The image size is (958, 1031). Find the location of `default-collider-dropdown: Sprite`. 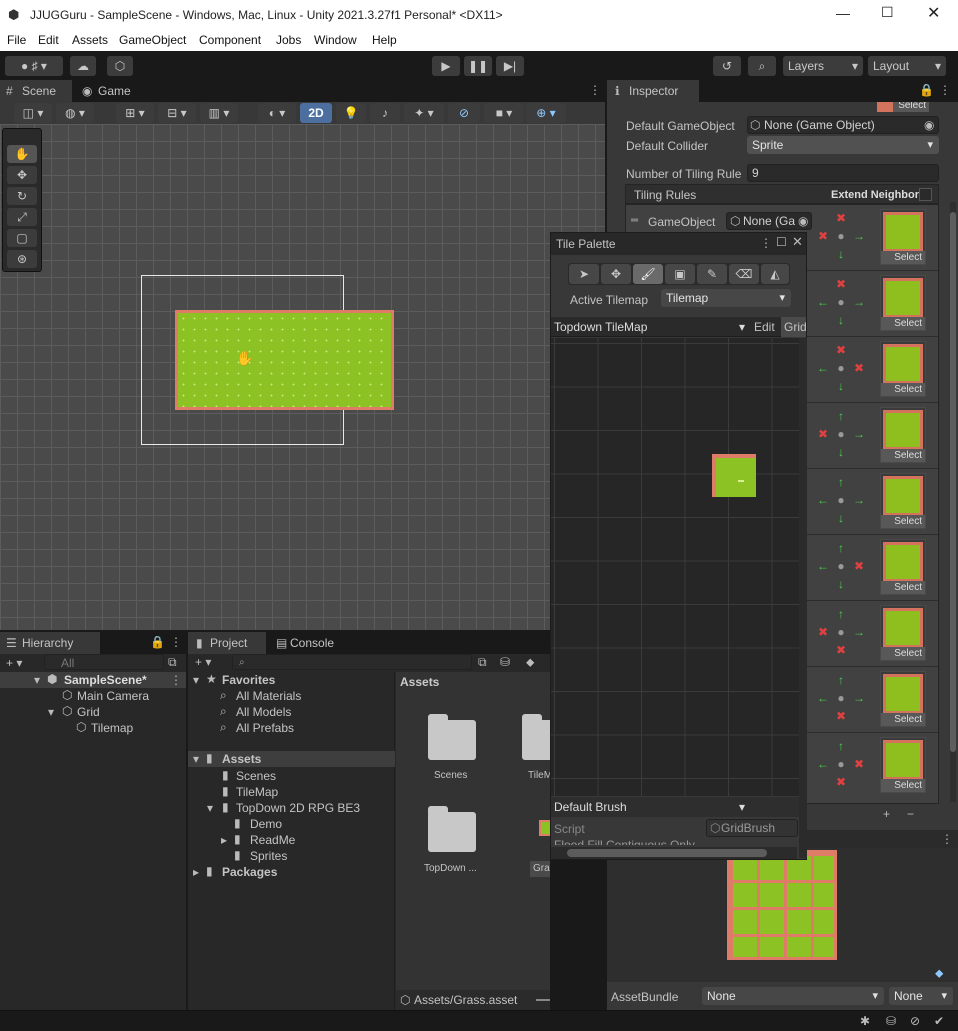

default-collider-dropdown: Sprite is located at coordinates (843, 145).